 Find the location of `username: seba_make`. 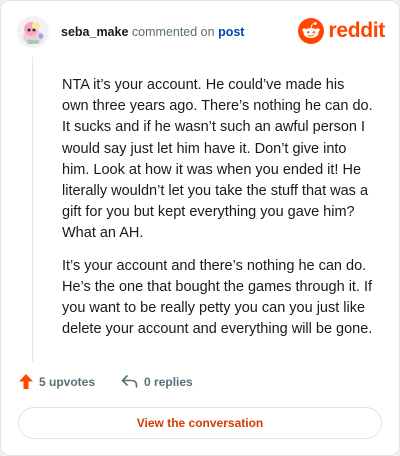

username: seba_make is located at coordinates (94, 32).